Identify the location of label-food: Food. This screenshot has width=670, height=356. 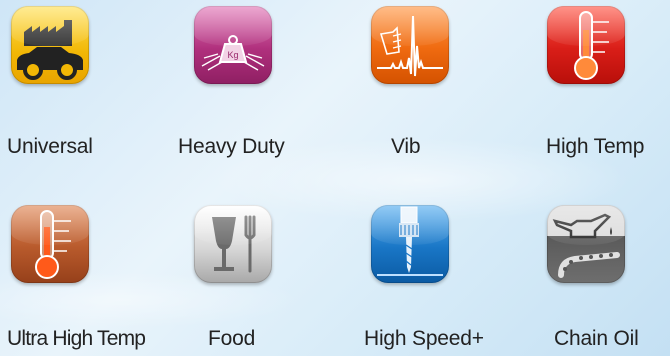
(232, 338).